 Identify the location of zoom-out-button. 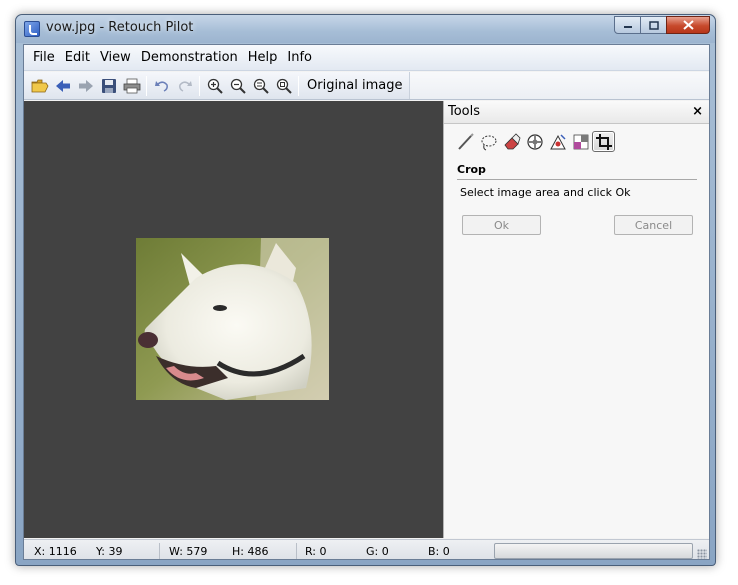
(237, 86).